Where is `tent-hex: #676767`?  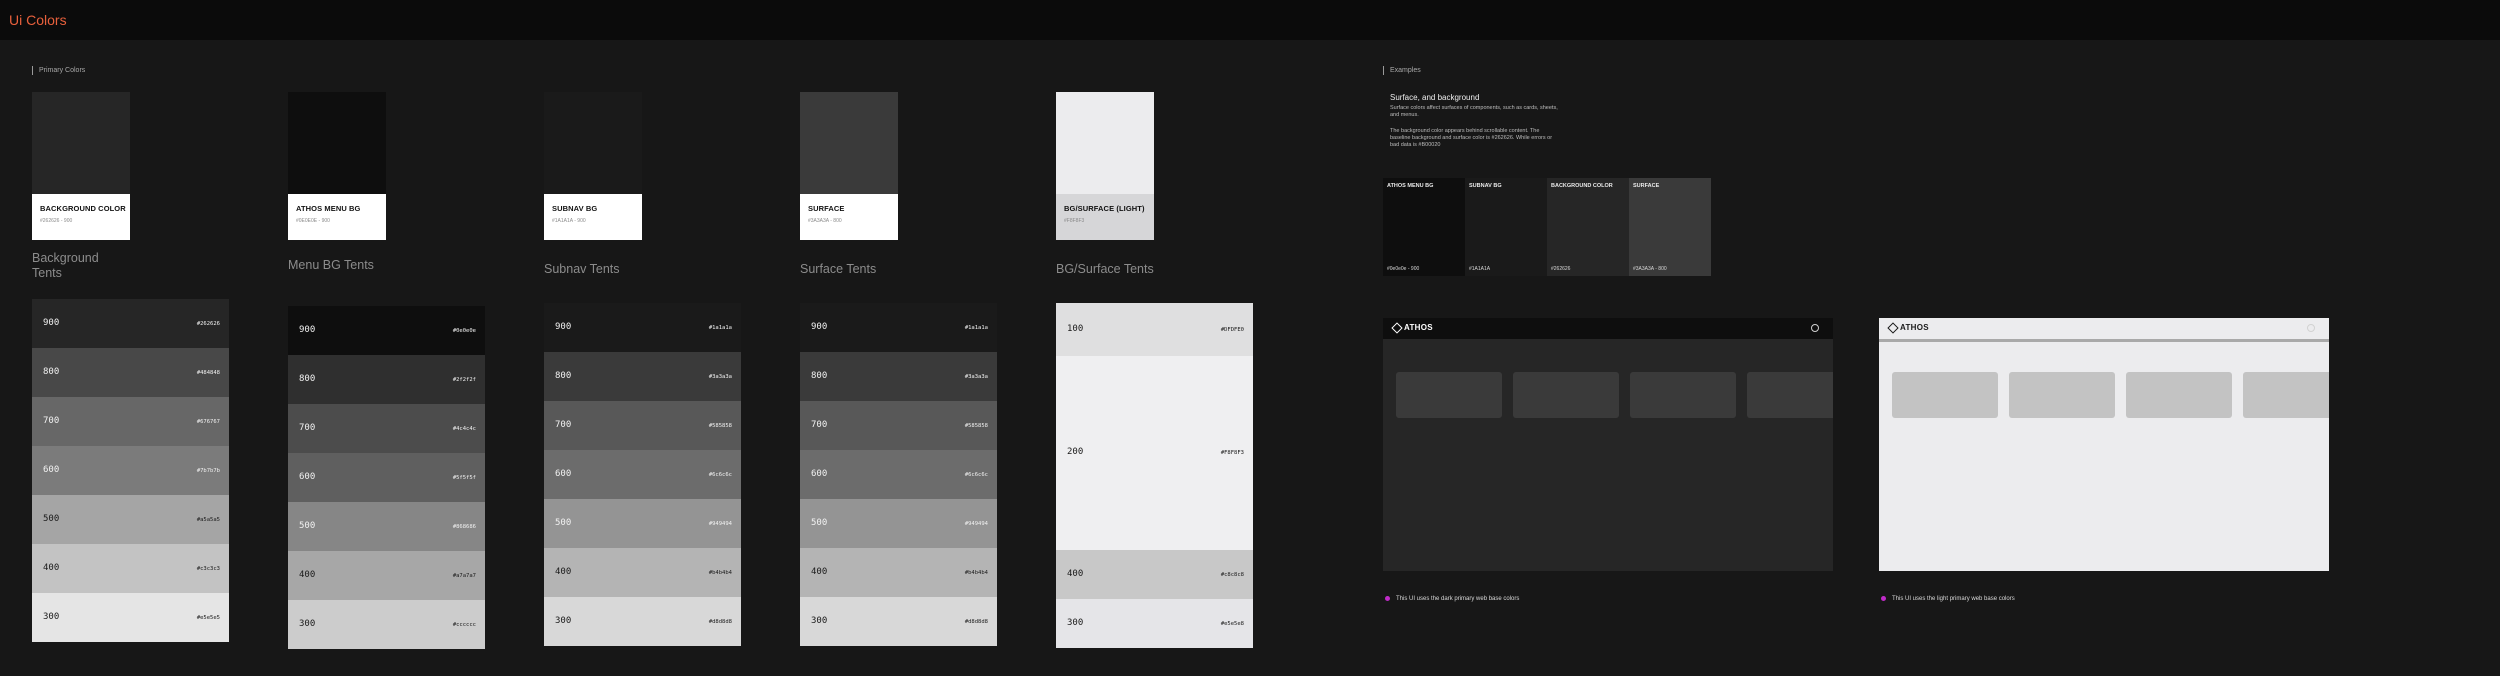 tent-hex: #676767 is located at coordinates (208, 421).